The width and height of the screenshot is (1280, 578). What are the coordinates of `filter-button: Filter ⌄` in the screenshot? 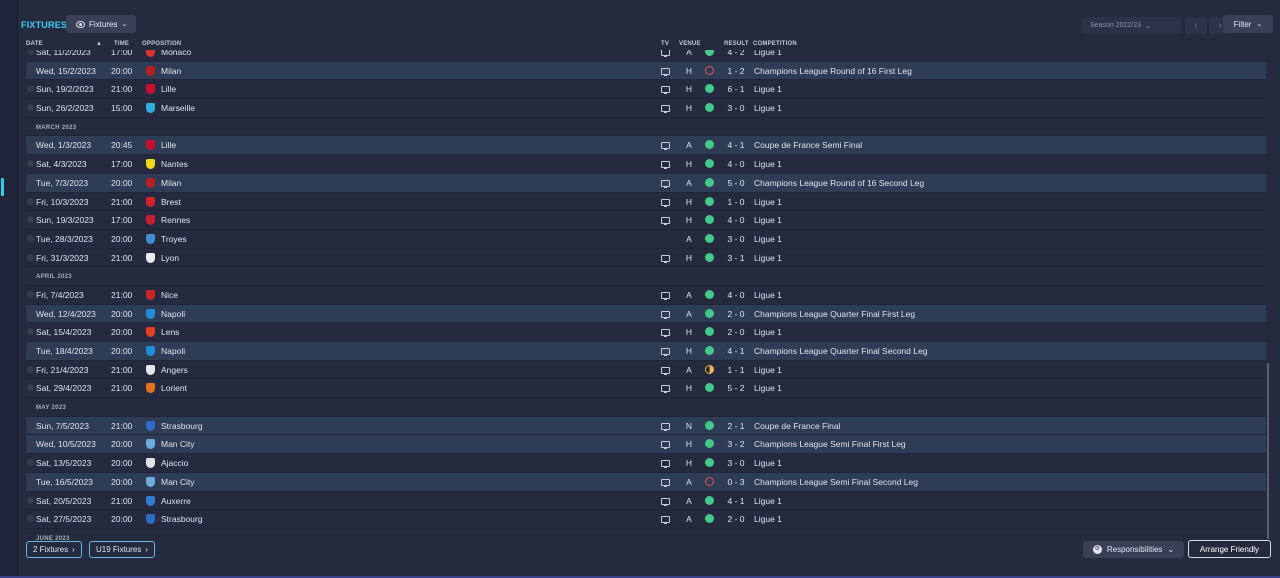 It's located at (1248, 24).